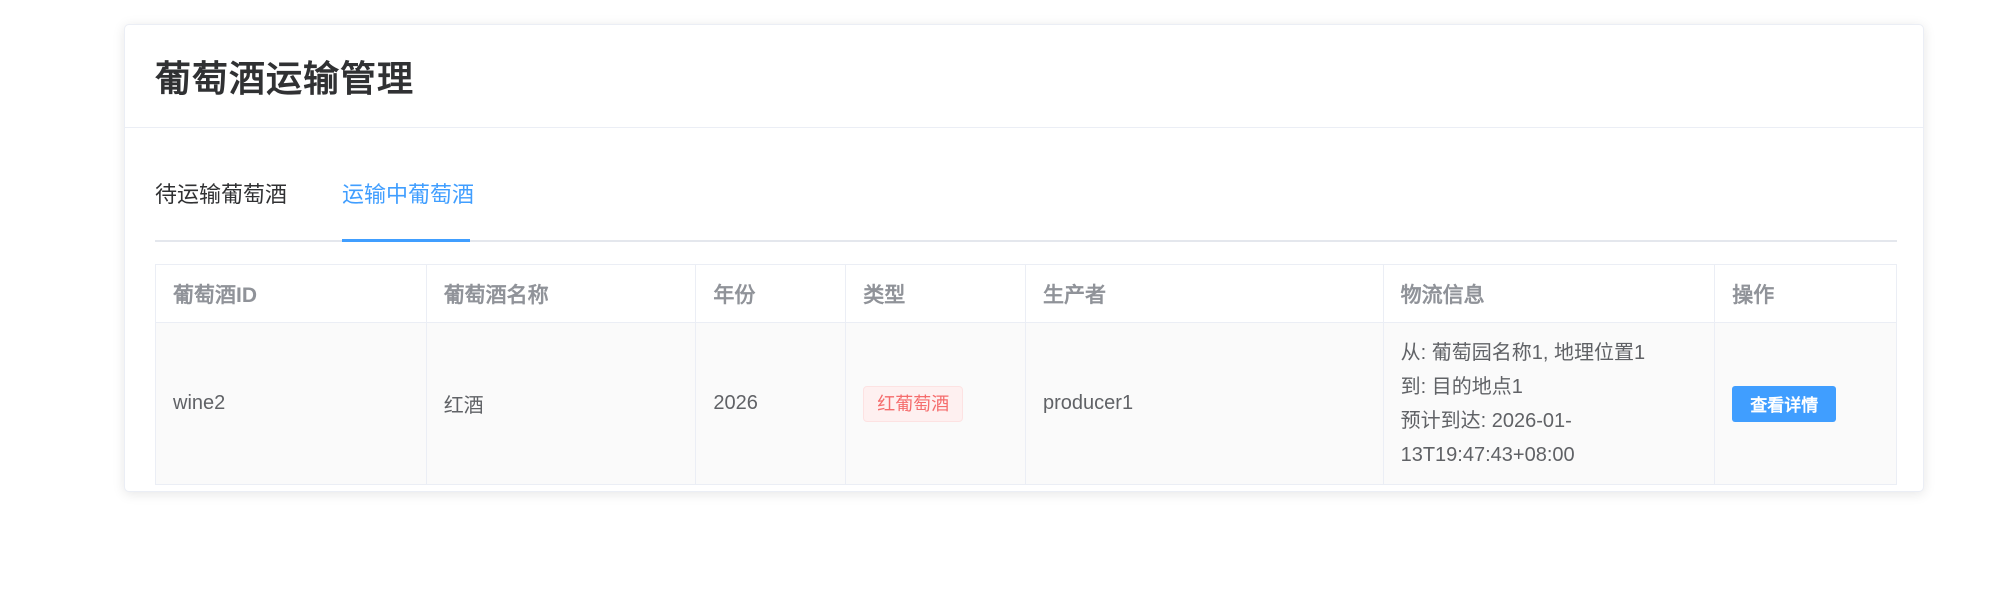 The image size is (2002, 589). Describe the element at coordinates (913, 403) in the screenshot. I see `wine-type-tag: 红葡萄酒` at that location.